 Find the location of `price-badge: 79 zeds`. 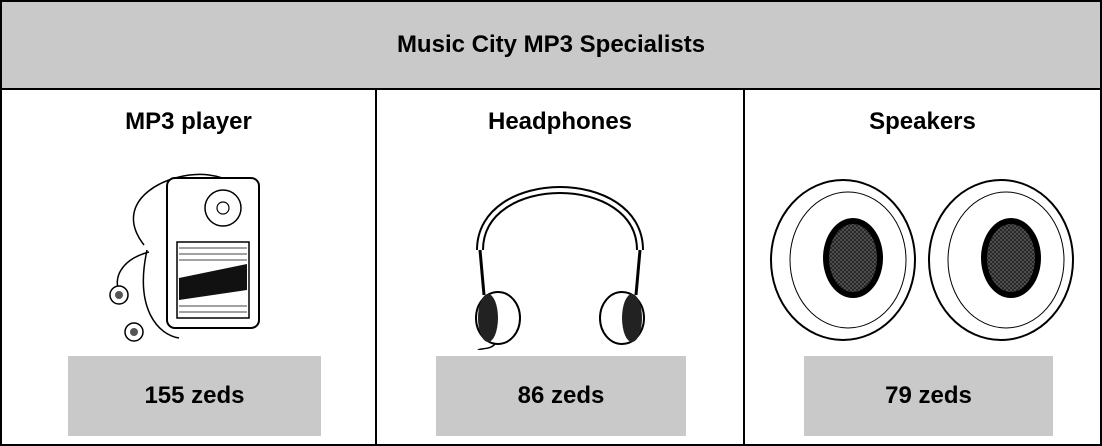

price-badge: 79 zeds is located at coordinates (928, 396).